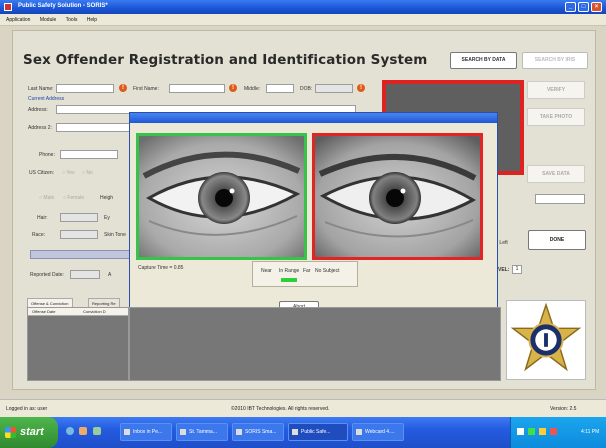 This screenshot has width=606, height=448. Describe the element at coordinates (233, 88) in the screenshot. I see `first-name-warning-icon: !` at that location.